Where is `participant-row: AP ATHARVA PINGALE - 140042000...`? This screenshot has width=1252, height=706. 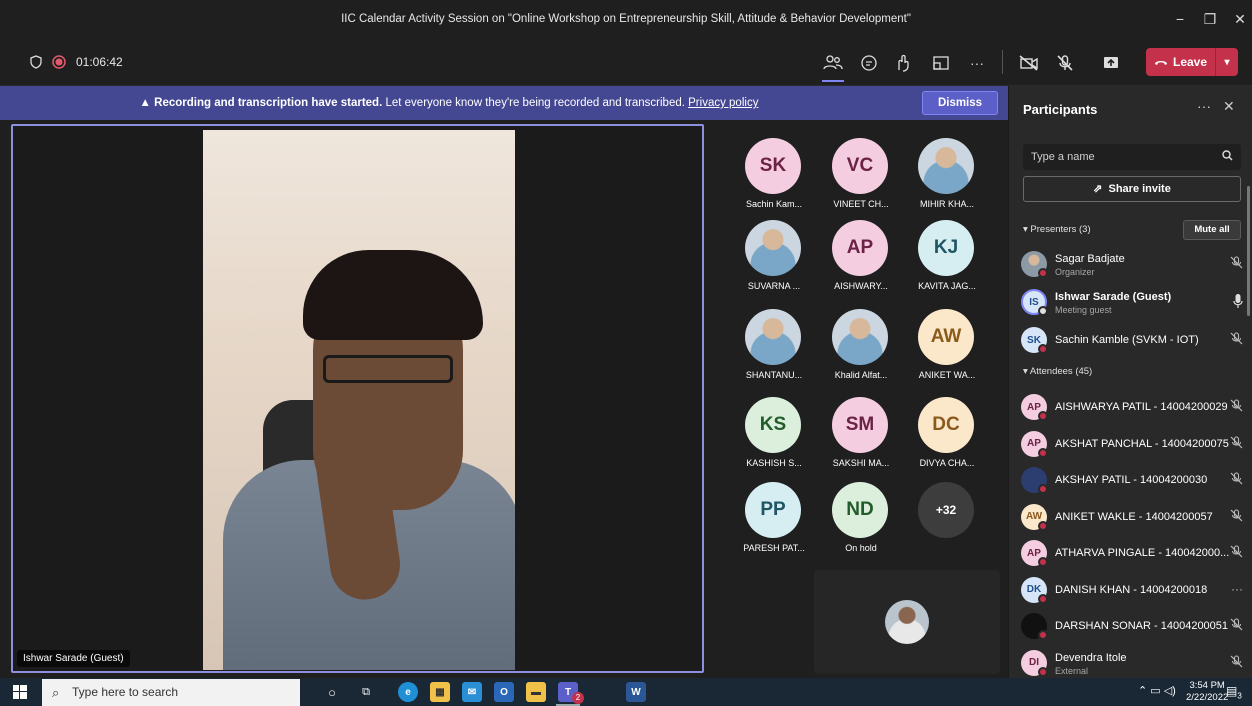
participant-row: AP ATHARVA PINGALE - 140042000... is located at coordinates (1133, 552).